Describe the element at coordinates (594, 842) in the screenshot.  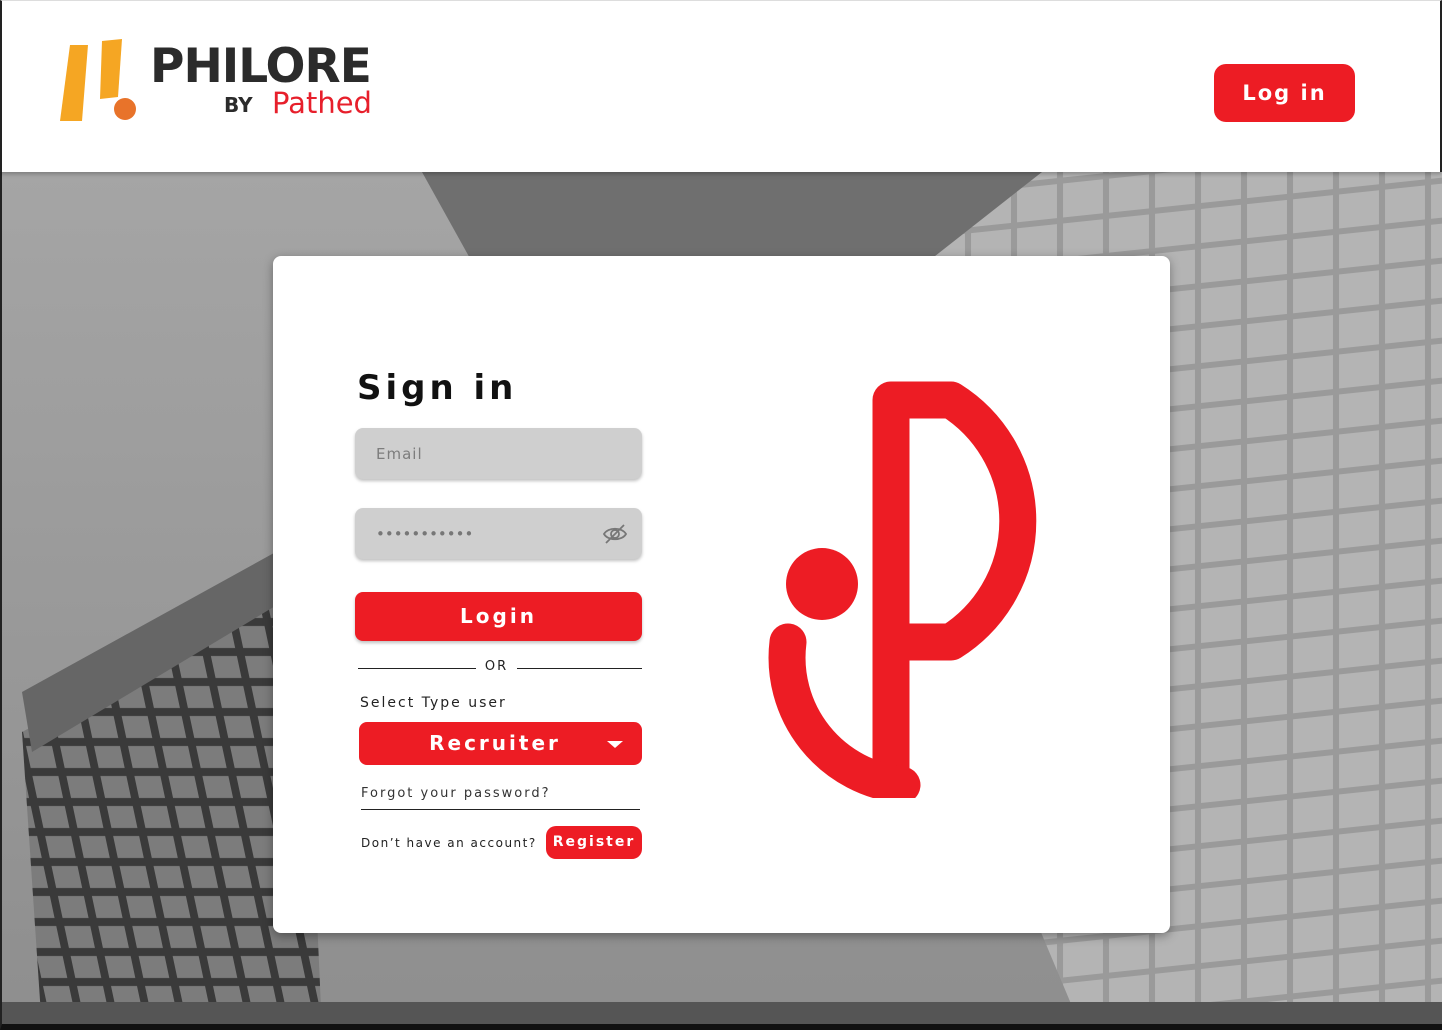
I see `register-button: Register` at that location.